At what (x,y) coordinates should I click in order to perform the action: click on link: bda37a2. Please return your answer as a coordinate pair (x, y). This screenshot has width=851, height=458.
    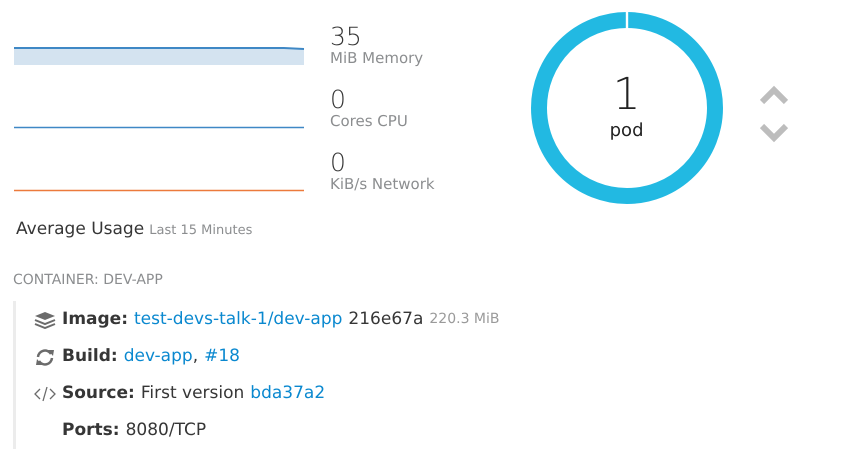
    Looking at the image, I should click on (288, 393).